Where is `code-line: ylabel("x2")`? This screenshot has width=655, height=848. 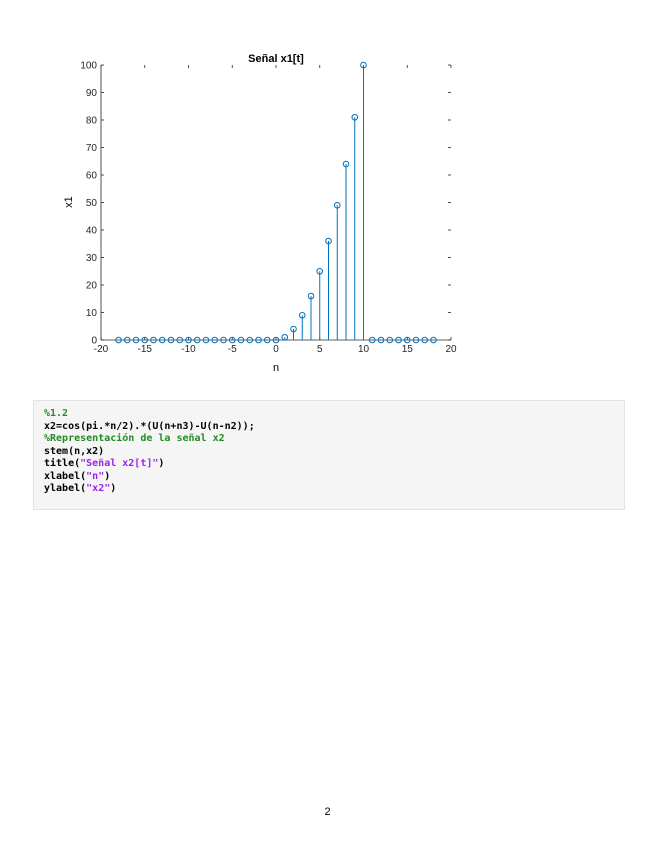 code-line: ylabel("x2") is located at coordinates (329, 489).